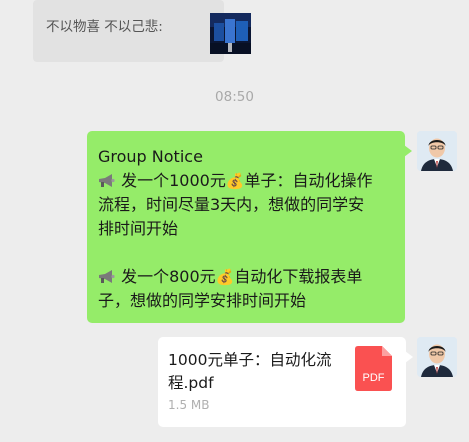 The height and width of the screenshot is (442, 469). I want to click on notice-para2-line2: 子，想做的同学安排时间开始, so click(202, 300).